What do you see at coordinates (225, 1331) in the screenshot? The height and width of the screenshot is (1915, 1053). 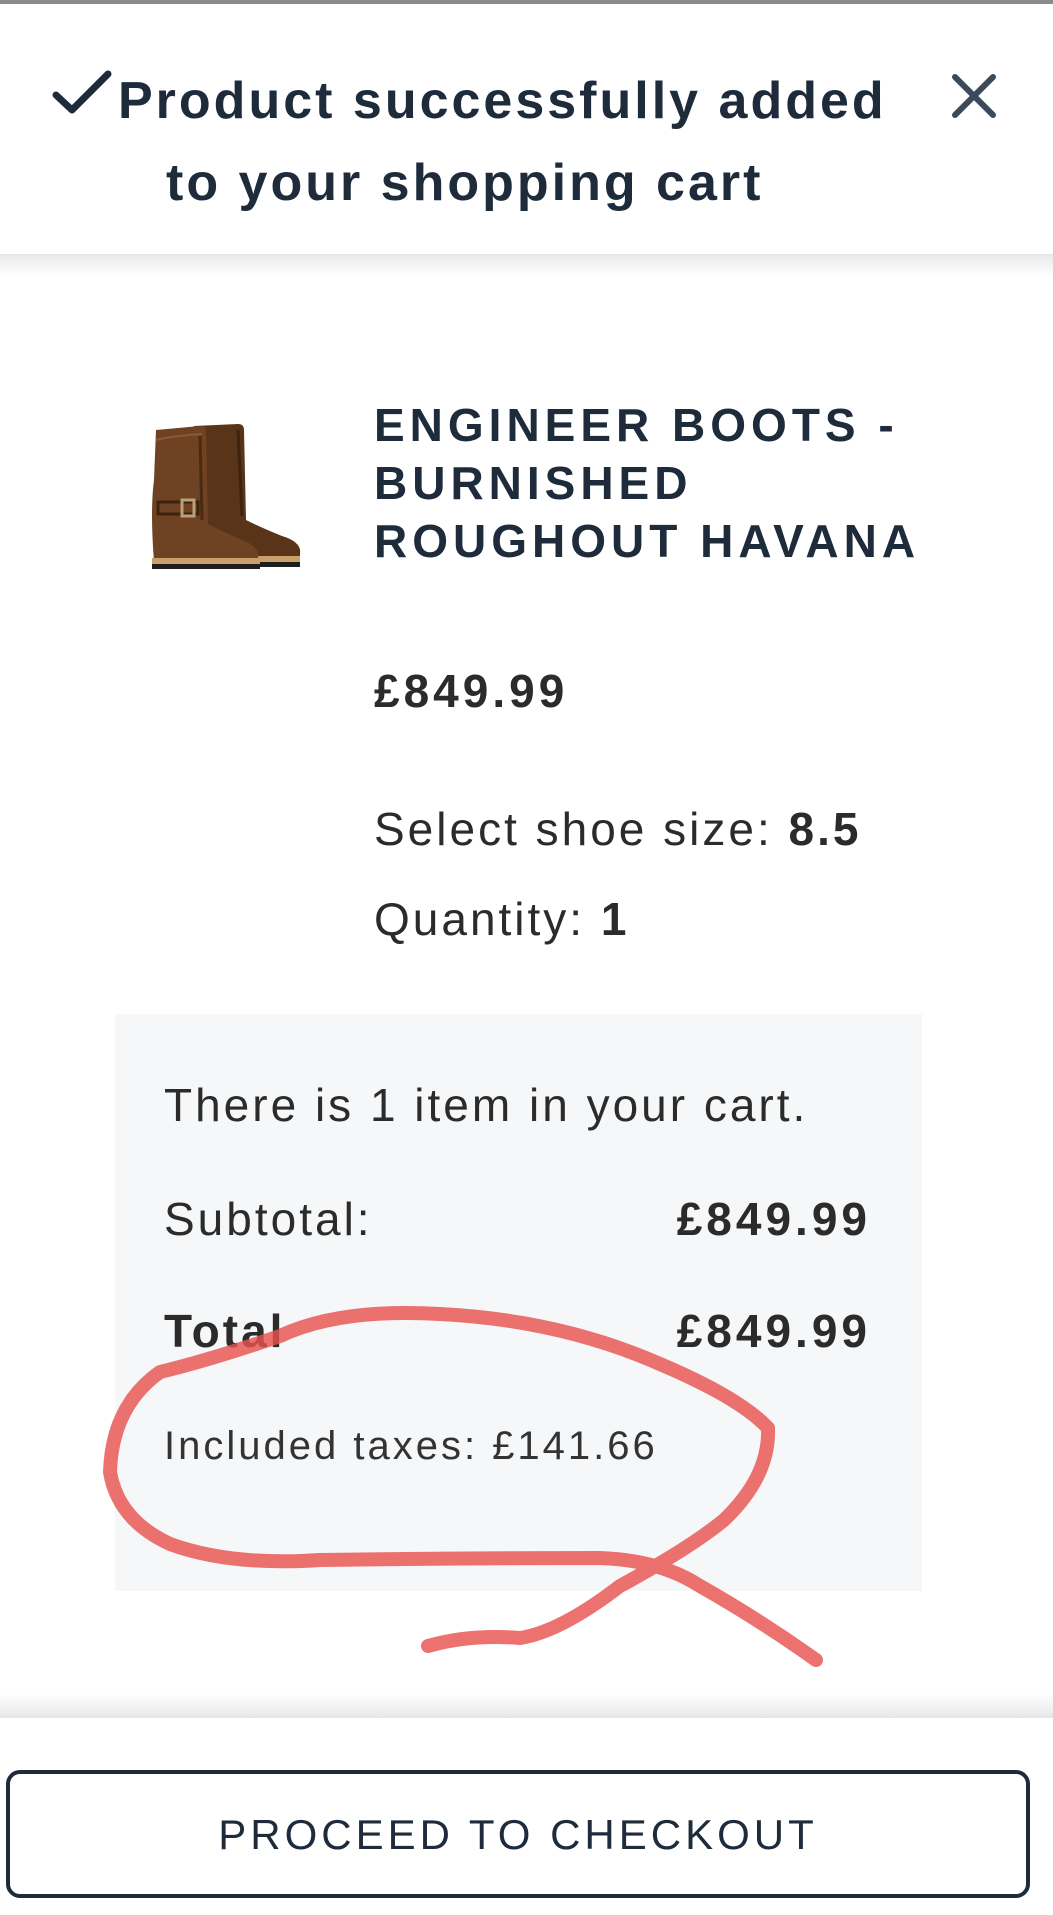 I see `total-label: Total` at bounding box center [225, 1331].